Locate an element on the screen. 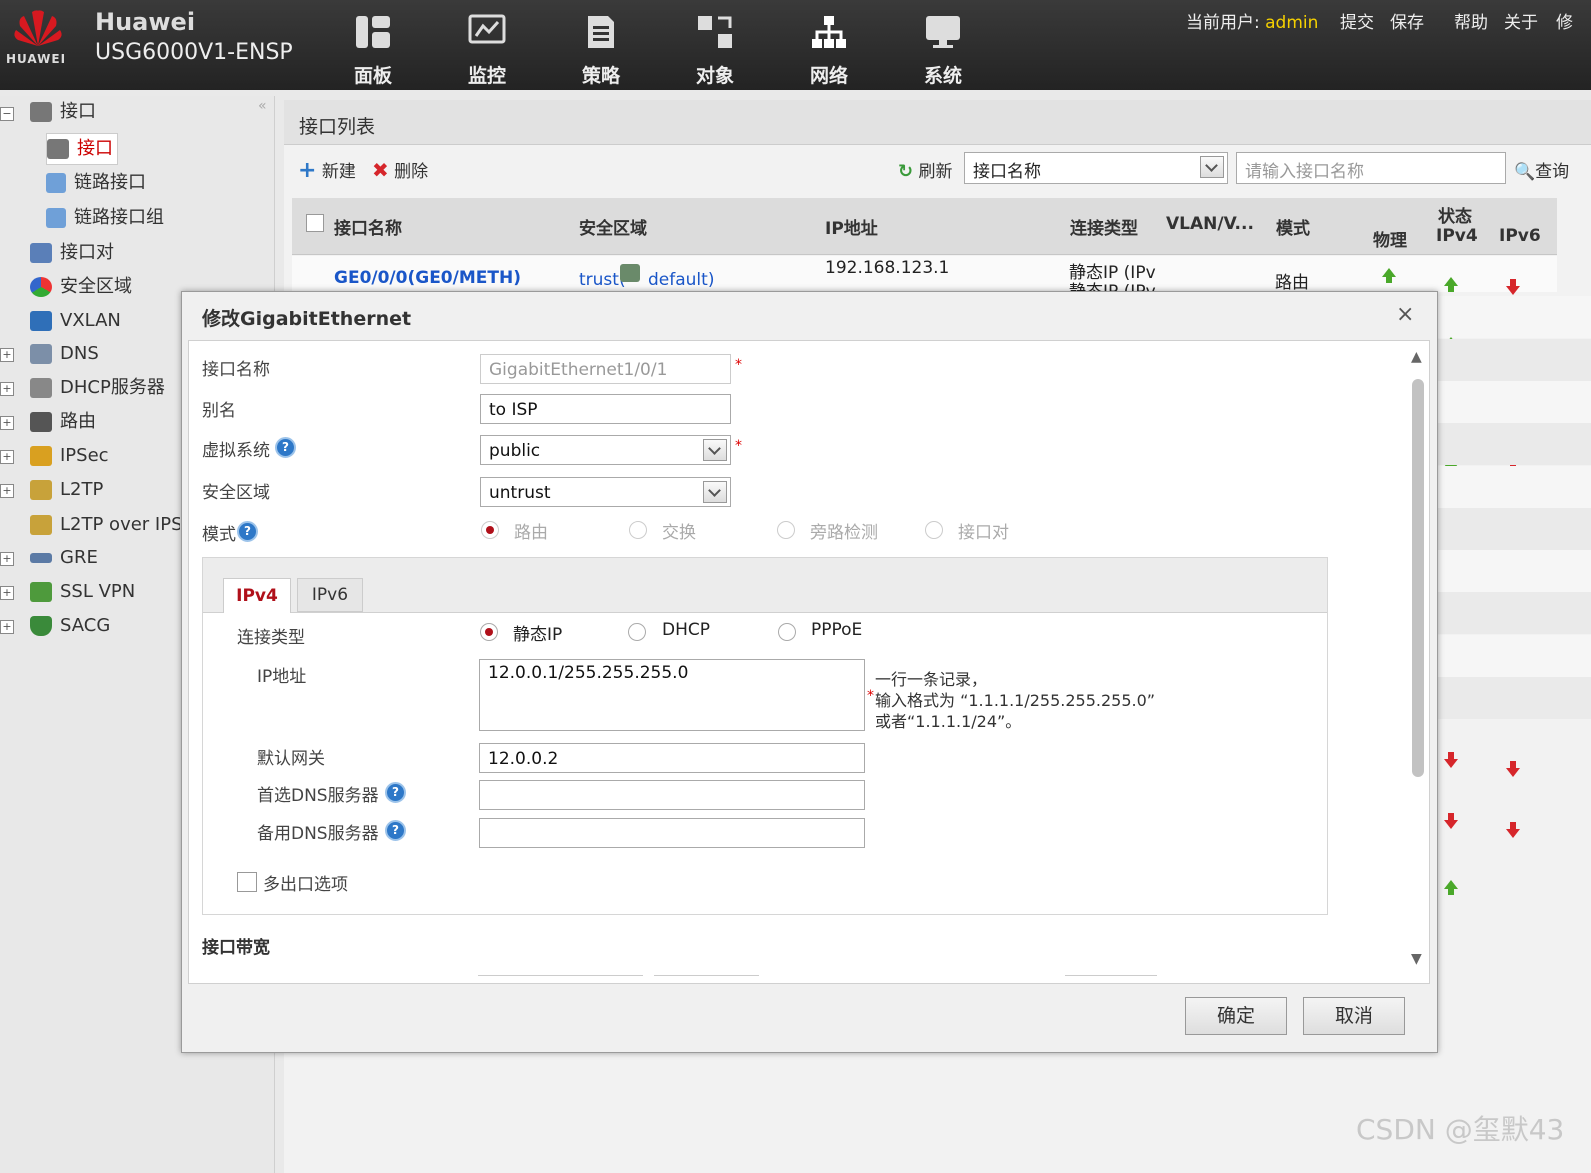 The height and width of the screenshot is (1173, 1591). scrollbar-thumb is located at coordinates (1418, 578).